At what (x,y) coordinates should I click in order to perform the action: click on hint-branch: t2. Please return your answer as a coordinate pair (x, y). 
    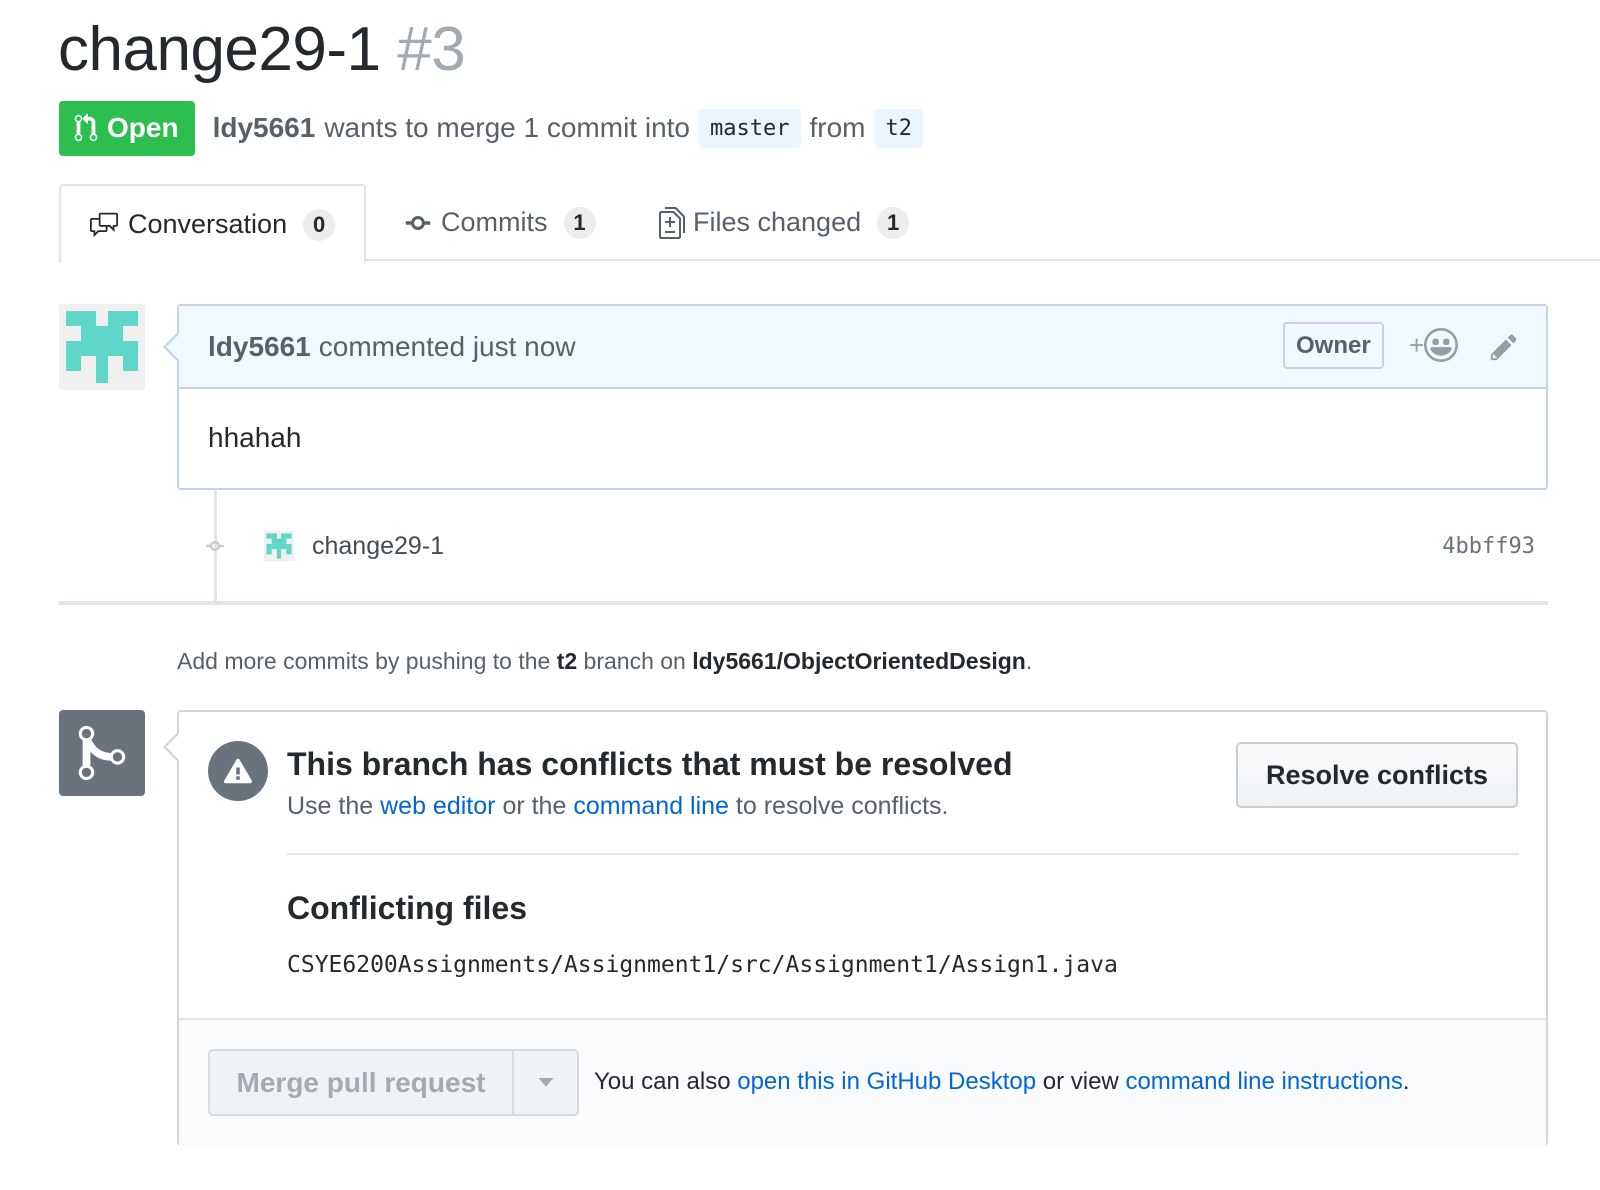
    Looking at the image, I should click on (567, 661).